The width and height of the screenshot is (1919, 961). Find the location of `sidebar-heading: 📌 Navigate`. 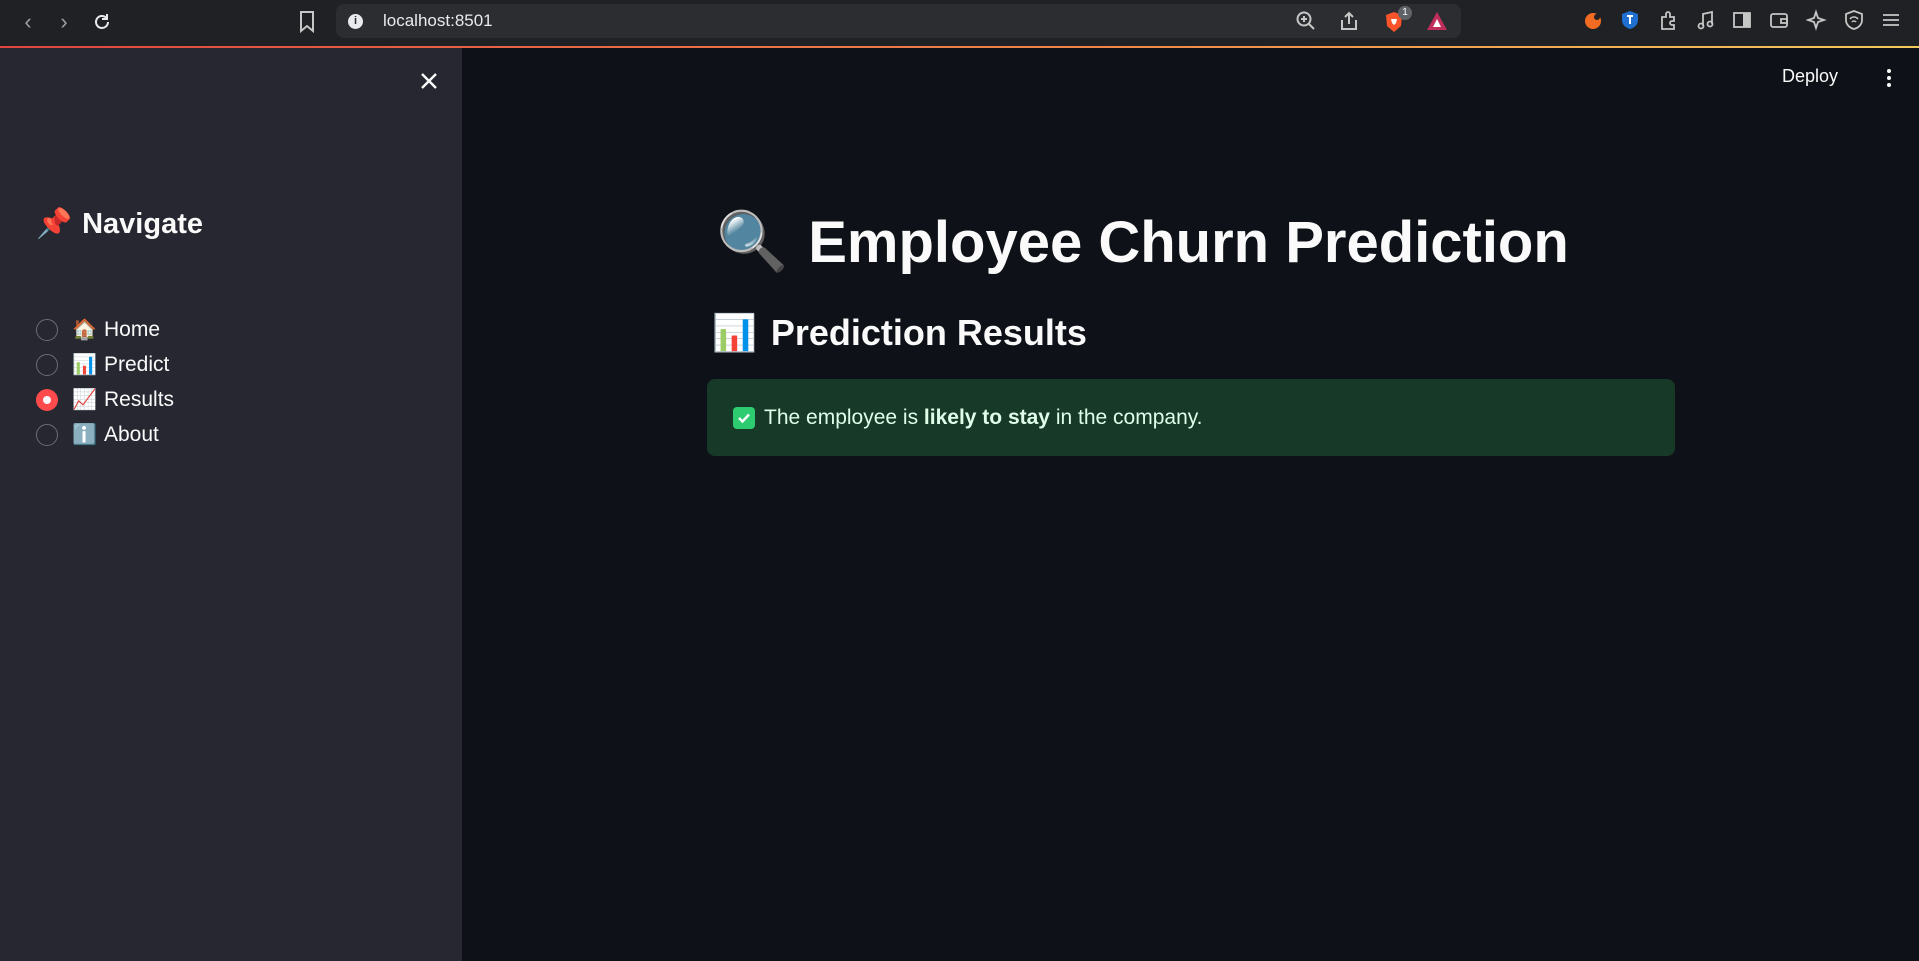

sidebar-heading: 📌 Navigate is located at coordinates (119, 224).